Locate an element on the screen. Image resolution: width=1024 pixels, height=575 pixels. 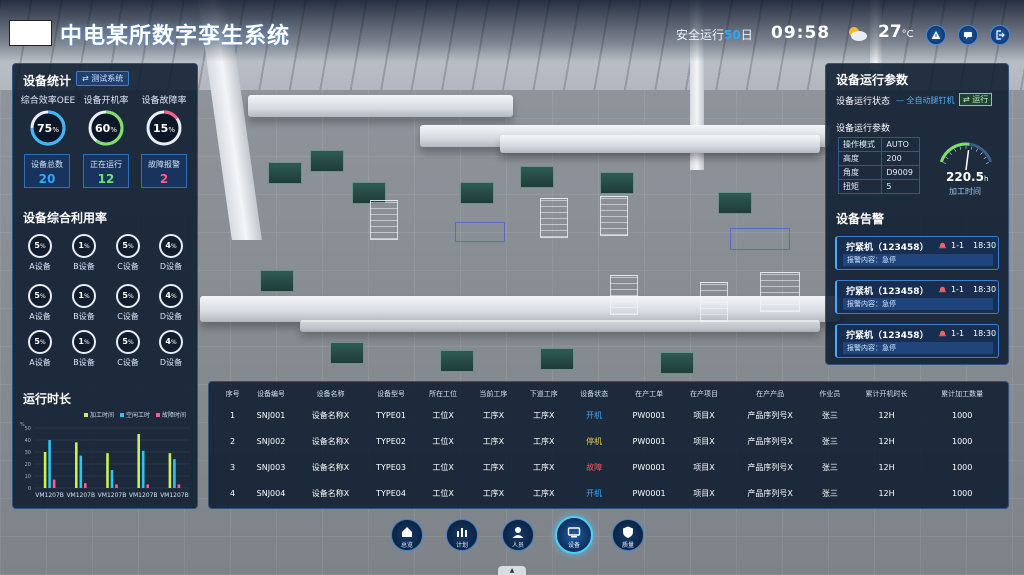
alert-button is located at coordinates (936, 35).